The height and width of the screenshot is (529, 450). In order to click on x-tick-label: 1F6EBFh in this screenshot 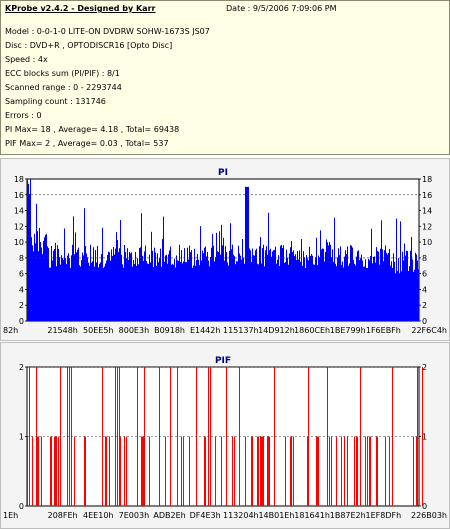, I will do `click(383, 330)`.